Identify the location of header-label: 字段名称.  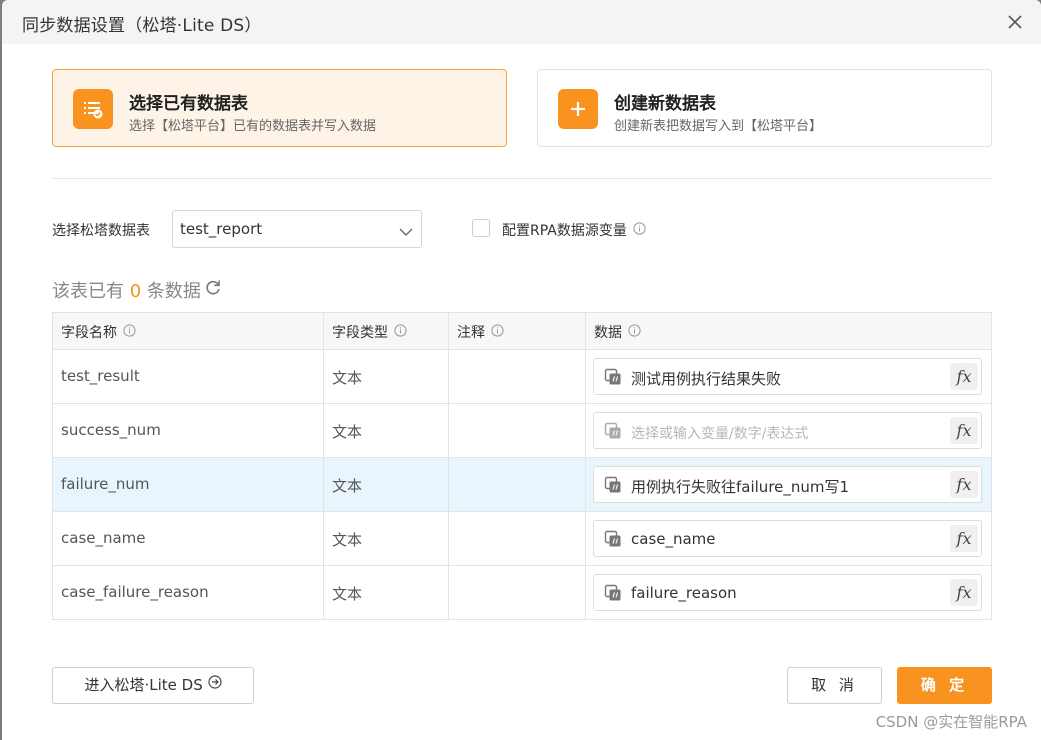
(89, 333).